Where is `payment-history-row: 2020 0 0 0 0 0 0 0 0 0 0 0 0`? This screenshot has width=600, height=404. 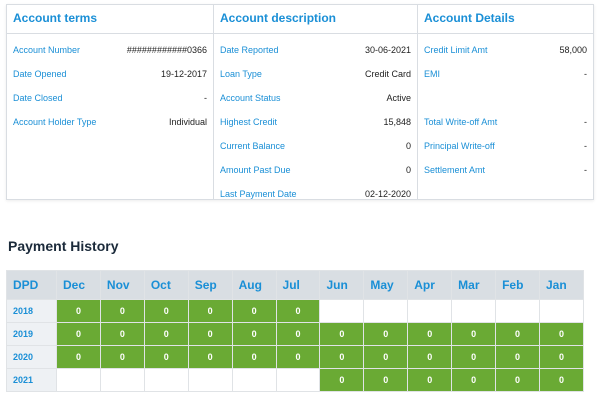
payment-history-row: 2020 0 0 0 0 0 0 0 0 0 0 0 0 is located at coordinates (295, 357).